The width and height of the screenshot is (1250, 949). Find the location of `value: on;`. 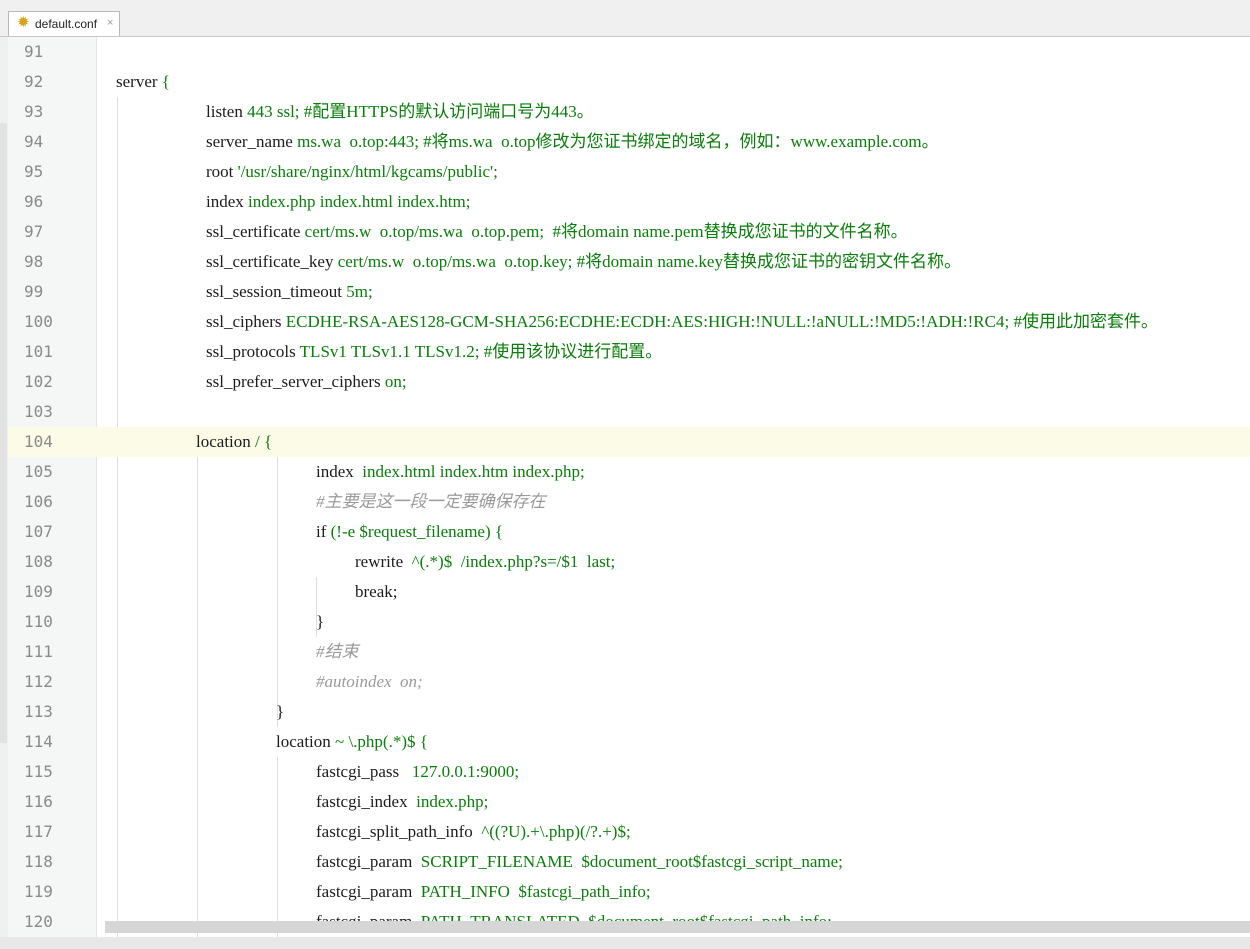

value: on; is located at coordinates (395, 381).